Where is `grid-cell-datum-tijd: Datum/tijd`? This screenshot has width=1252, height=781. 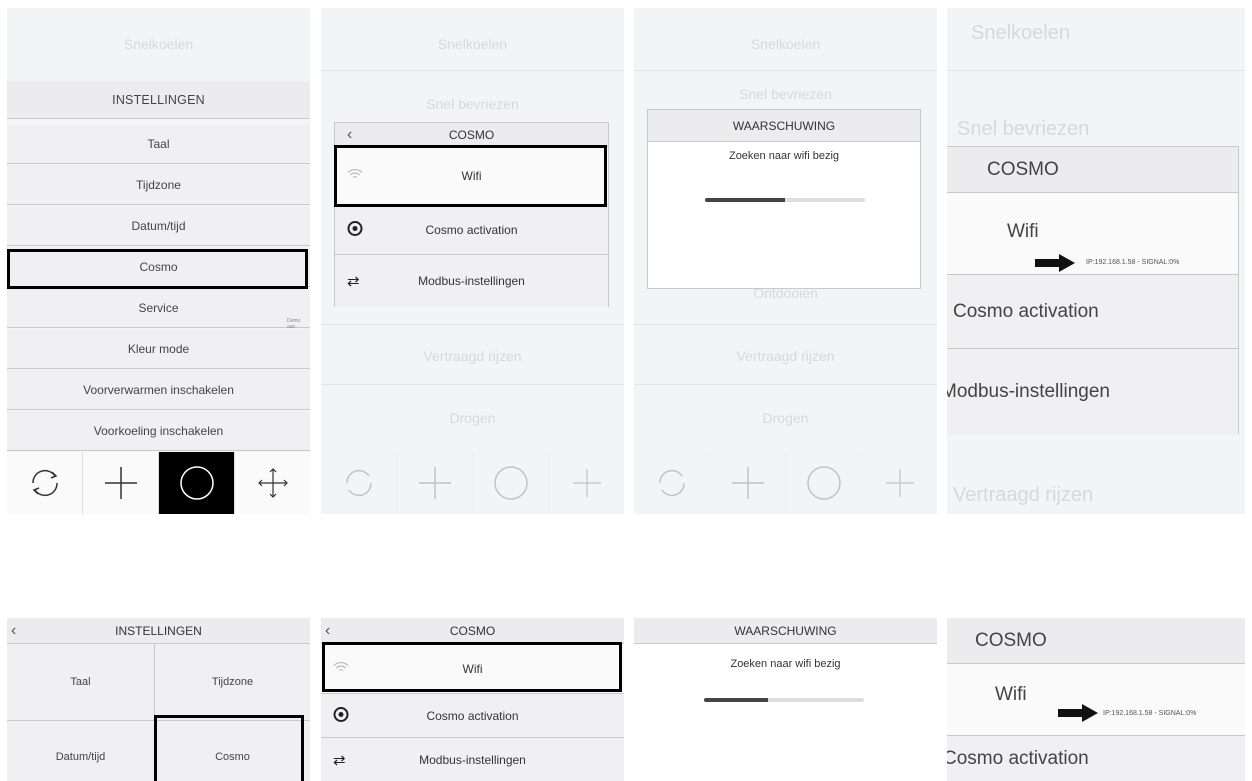 grid-cell-datum-tijd: Datum/tijd is located at coordinates (81, 751).